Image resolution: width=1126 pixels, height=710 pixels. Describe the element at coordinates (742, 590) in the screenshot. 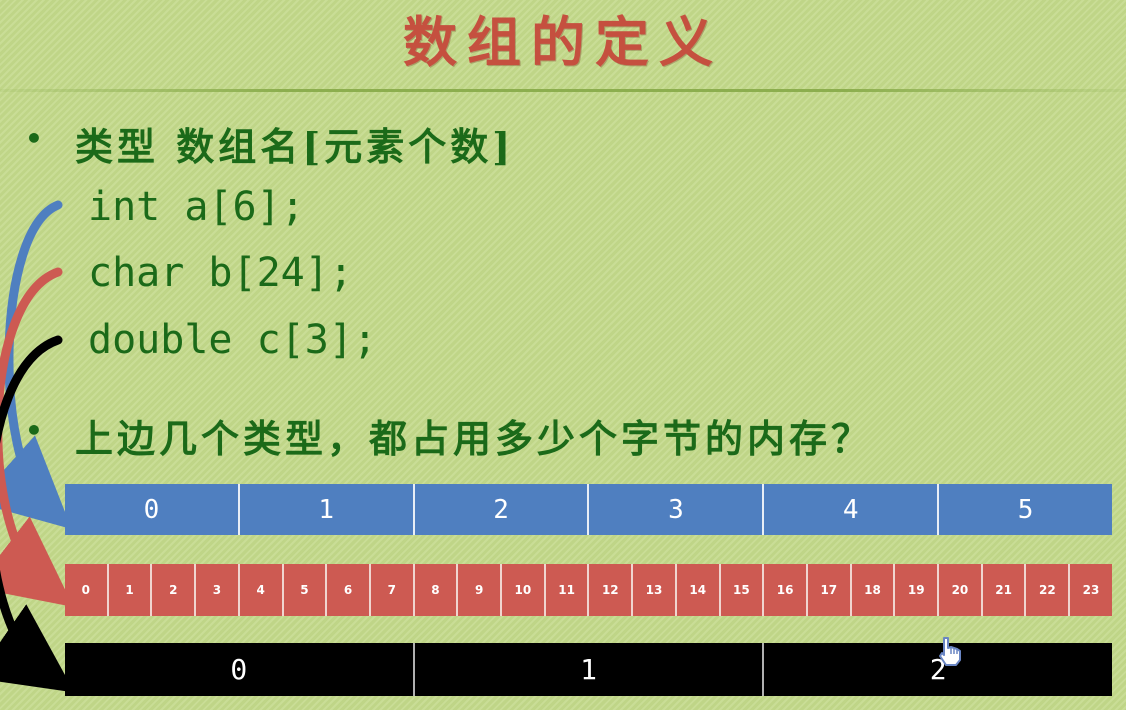

I see `char-cell: 15` at that location.